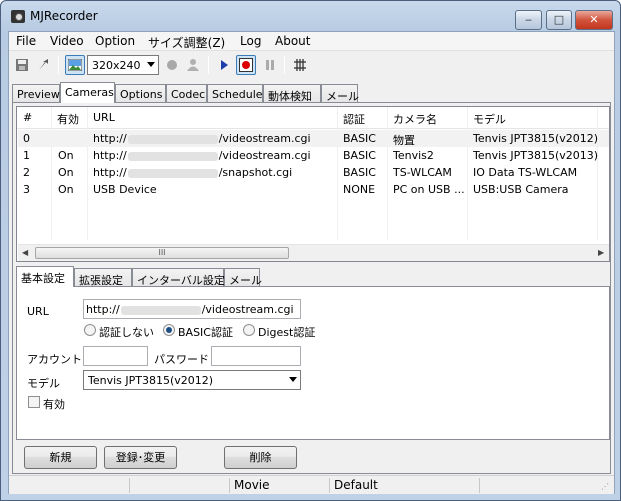 Image resolution: width=621 pixels, height=501 pixels. What do you see at coordinates (249, 330) in the screenshot?
I see `auth-digest-radio` at bounding box center [249, 330].